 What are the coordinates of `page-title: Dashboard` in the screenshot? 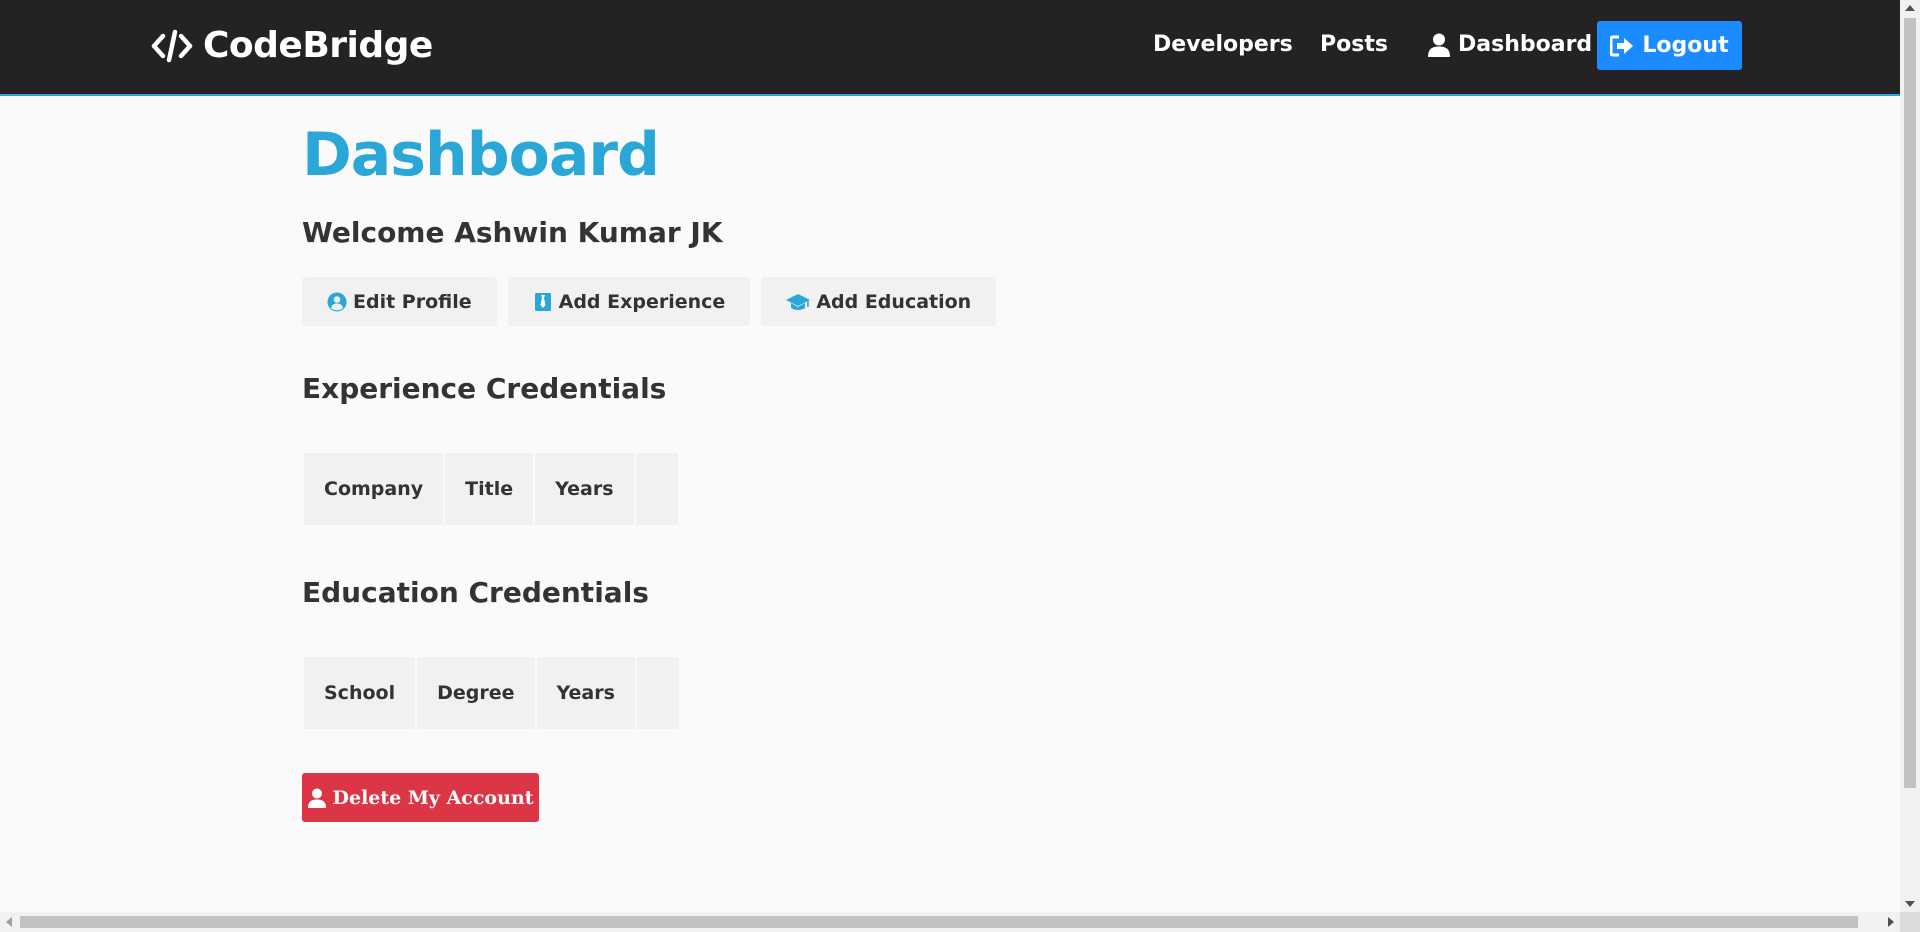 It's located at (481, 155).